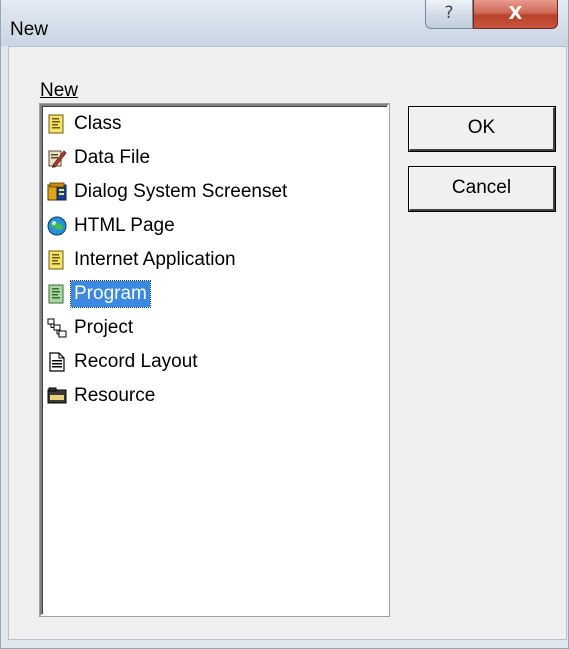 This screenshot has width=569, height=649. Describe the element at coordinates (136, 361) in the screenshot. I see `list-item-label: Record Layout` at that location.